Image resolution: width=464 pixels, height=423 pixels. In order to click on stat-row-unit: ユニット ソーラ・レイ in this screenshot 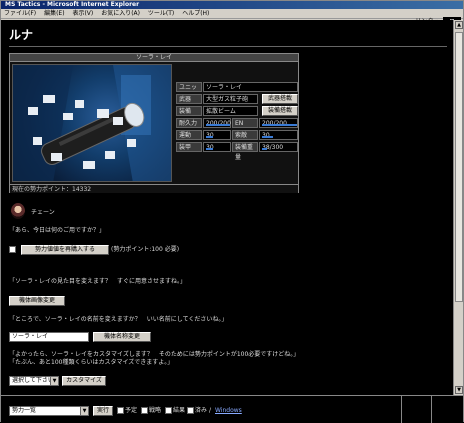, I will do `click(237, 91)`.